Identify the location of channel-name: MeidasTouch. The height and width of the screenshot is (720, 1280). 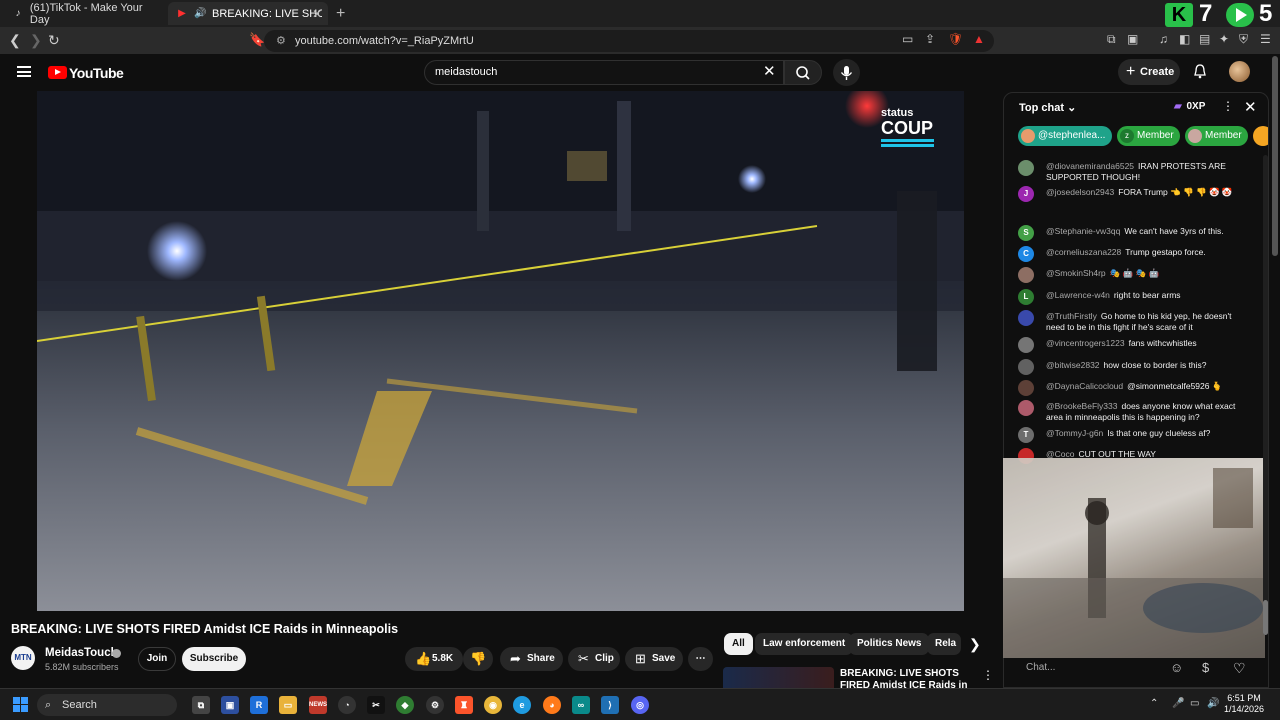
(81, 653).